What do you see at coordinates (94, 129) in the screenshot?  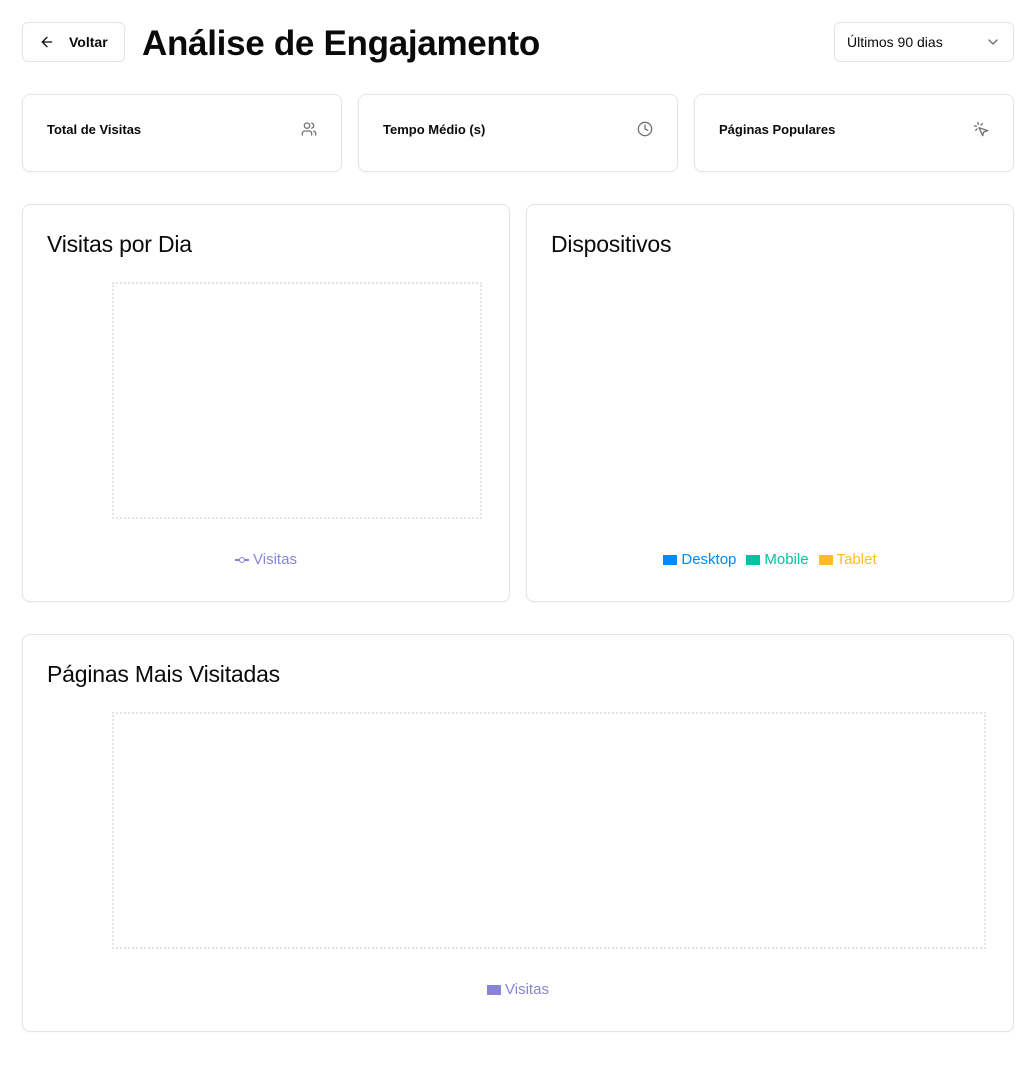 I see `stat-label: Total de Visitas` at bounding box center [94, 129].